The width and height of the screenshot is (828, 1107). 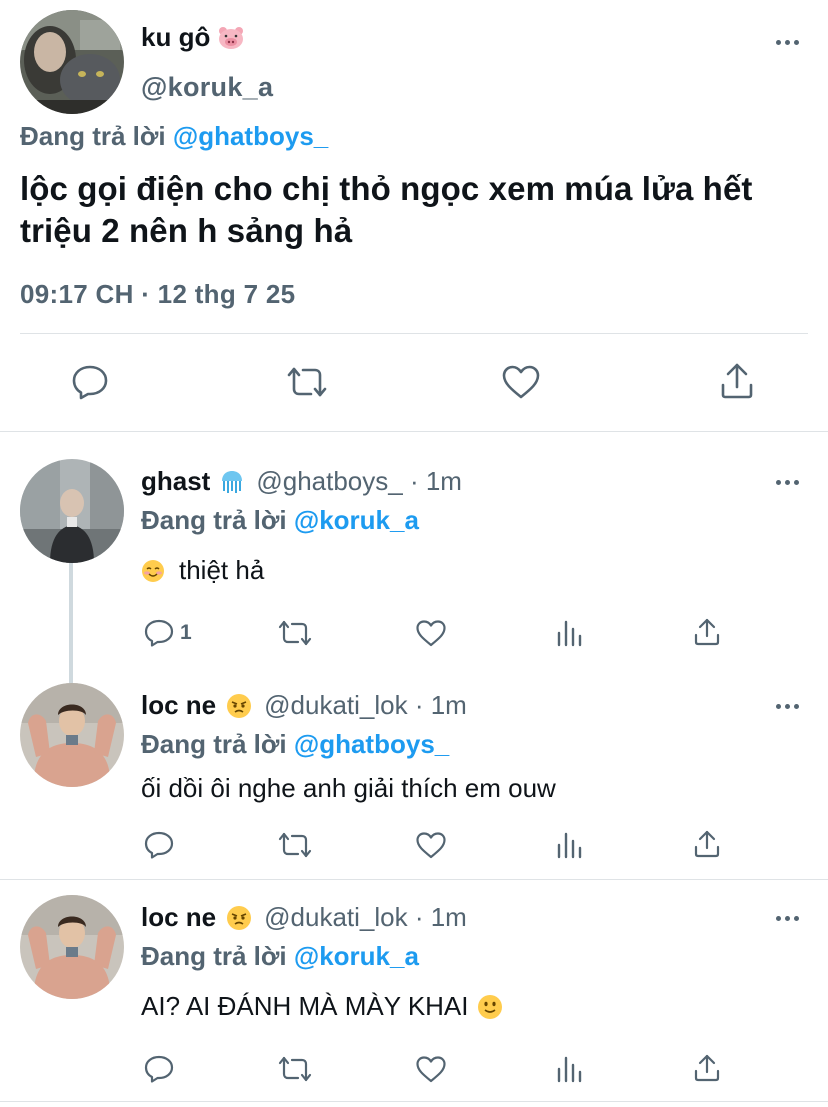 I want to click on main-author-name-text: ku gô, so click(x=176, y=37).